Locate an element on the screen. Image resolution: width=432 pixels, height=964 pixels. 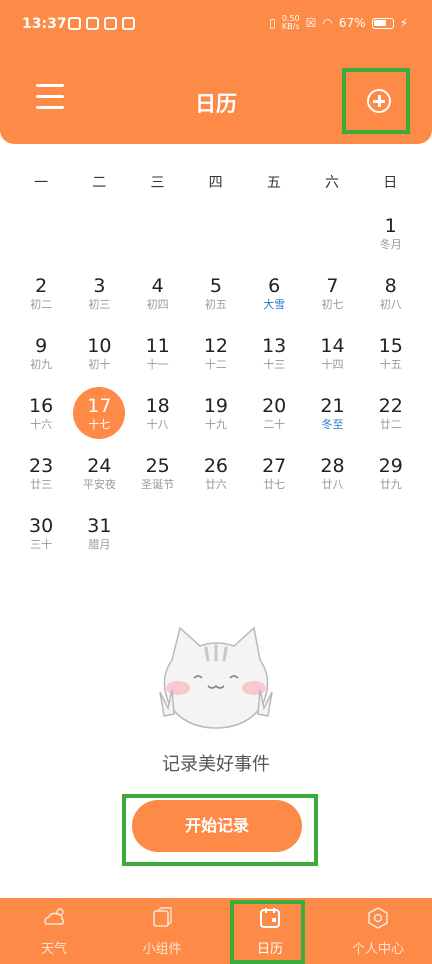
calendar-day: 28 廿八 is located at coordinates (332, 480).